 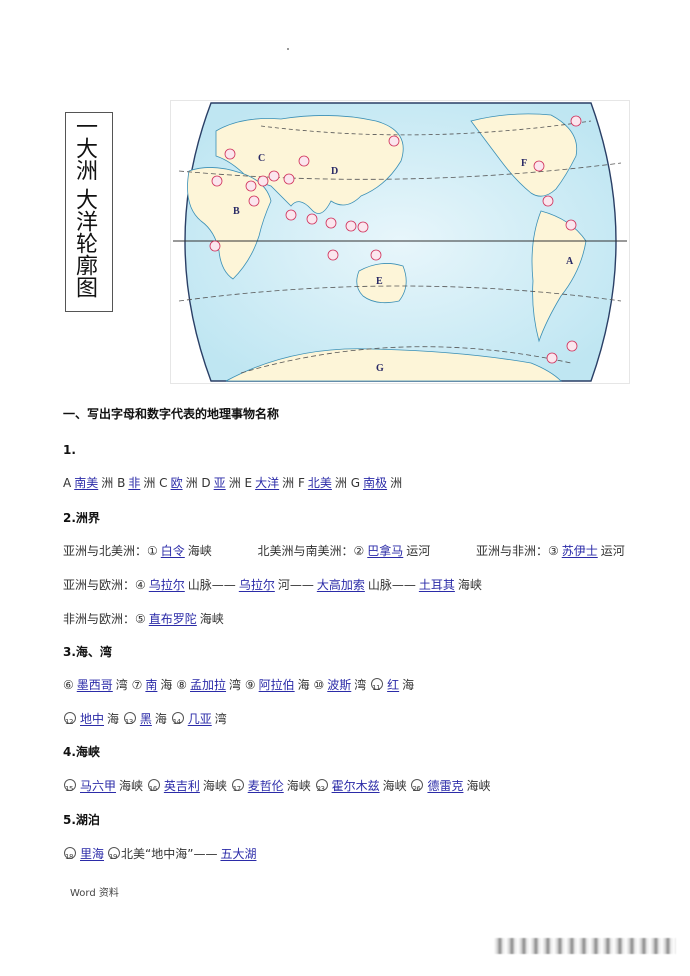 I want to click on circled-number: ②, so click(x=359, y=551).